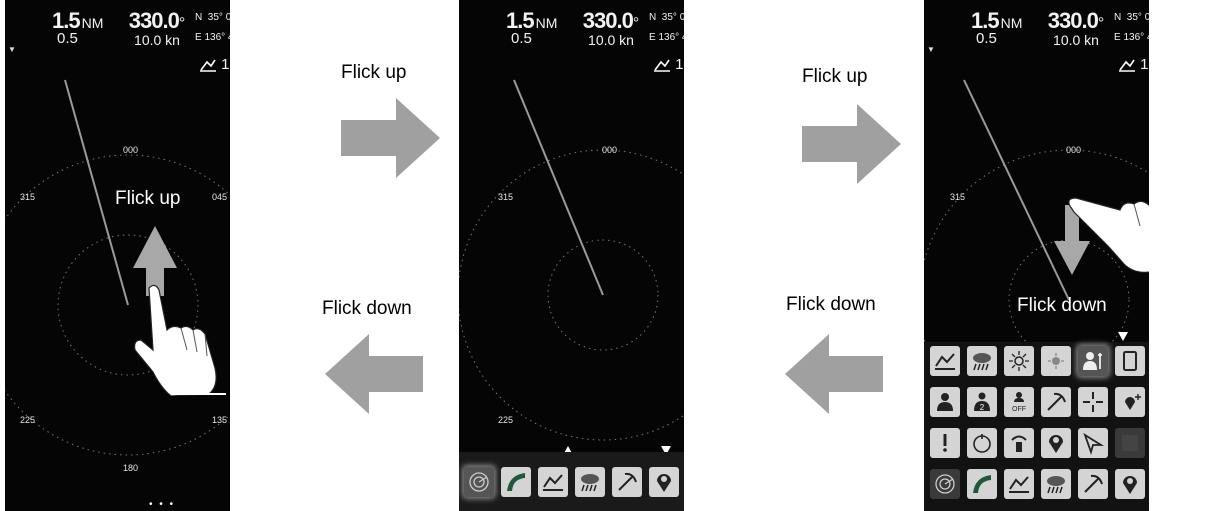  What do you see at coordinates (367, 308) in the screenshot?
I see `flow-label-bottom-left: Flick down` at bounding box center [367, 308].